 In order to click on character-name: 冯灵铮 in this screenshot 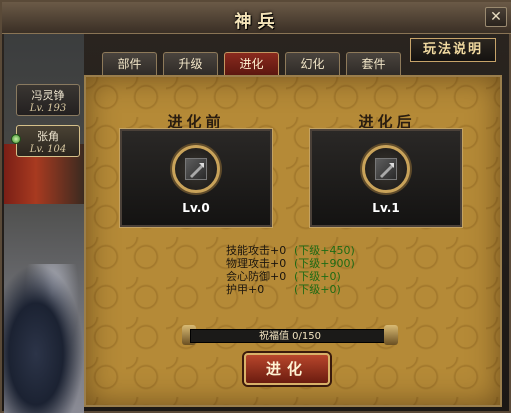, I will do `click(48, 95)`.